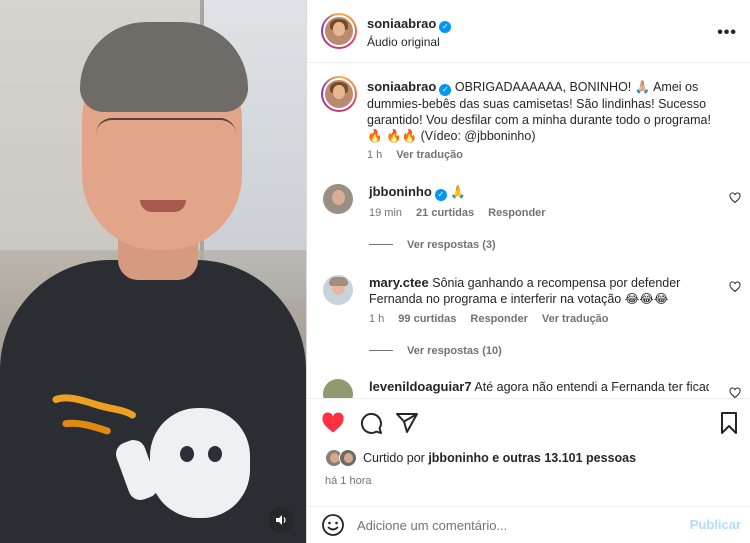 The width and height of the screenshot is (750, 543). Describe the element at coordinates (348, 458) in the screenshot. I see `liker-avatar` at that location.